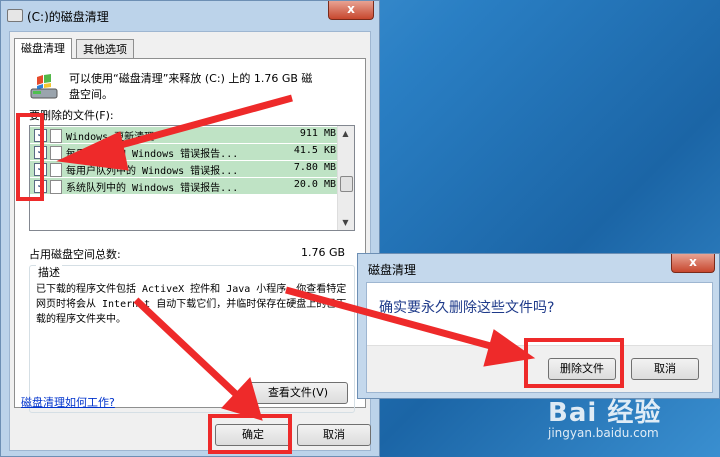 This screenshot has width=720, height=457. Describe the element at coordinates (345, 133) in the screenshot. I see `scroll-up-icon: ▲` at that location.